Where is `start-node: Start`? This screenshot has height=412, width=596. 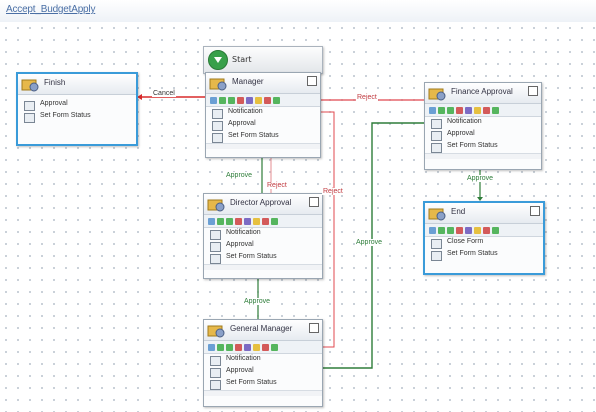 start-node: Start is located at coordinates (263, 60).